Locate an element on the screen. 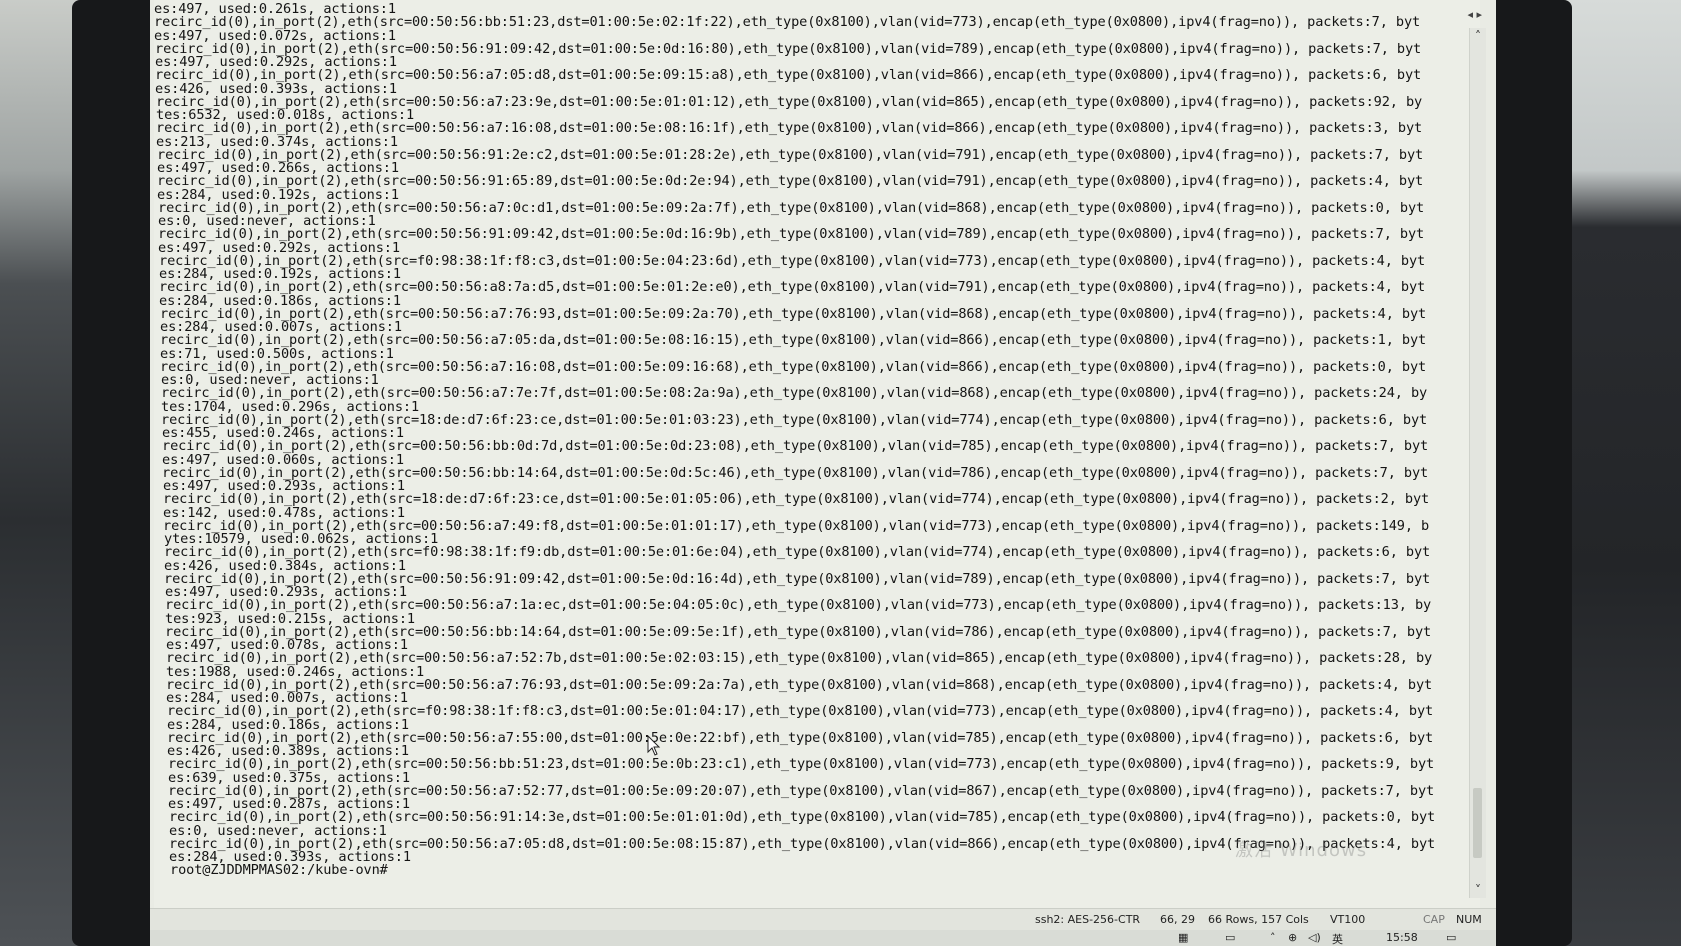 The image size is (1681, 946). num-indicator: NUM is located at coordinates (1469, 919).